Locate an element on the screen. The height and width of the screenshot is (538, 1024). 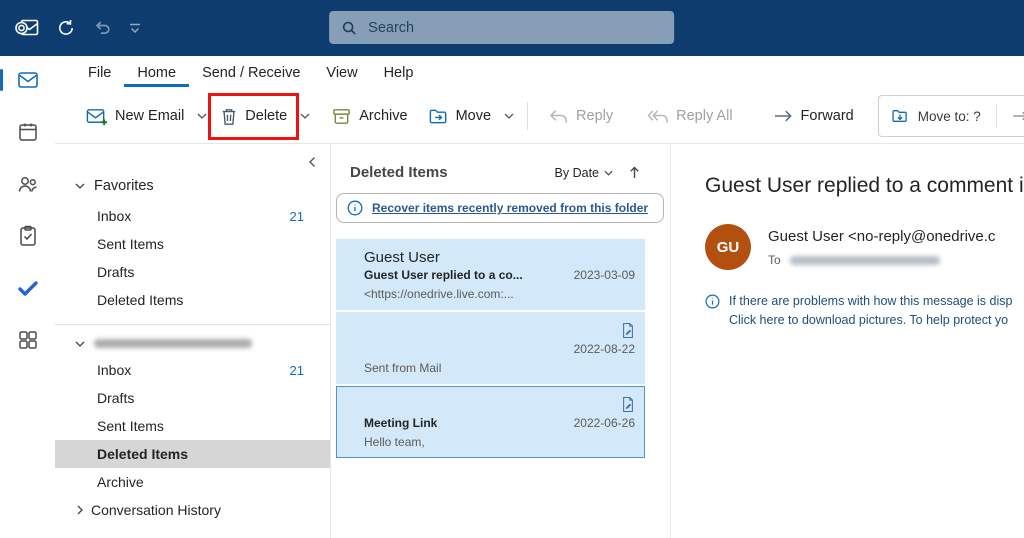
mail-item-sent-from-mail: 2022-08-22 Sent from Mail is located at coordinates (490, 348).